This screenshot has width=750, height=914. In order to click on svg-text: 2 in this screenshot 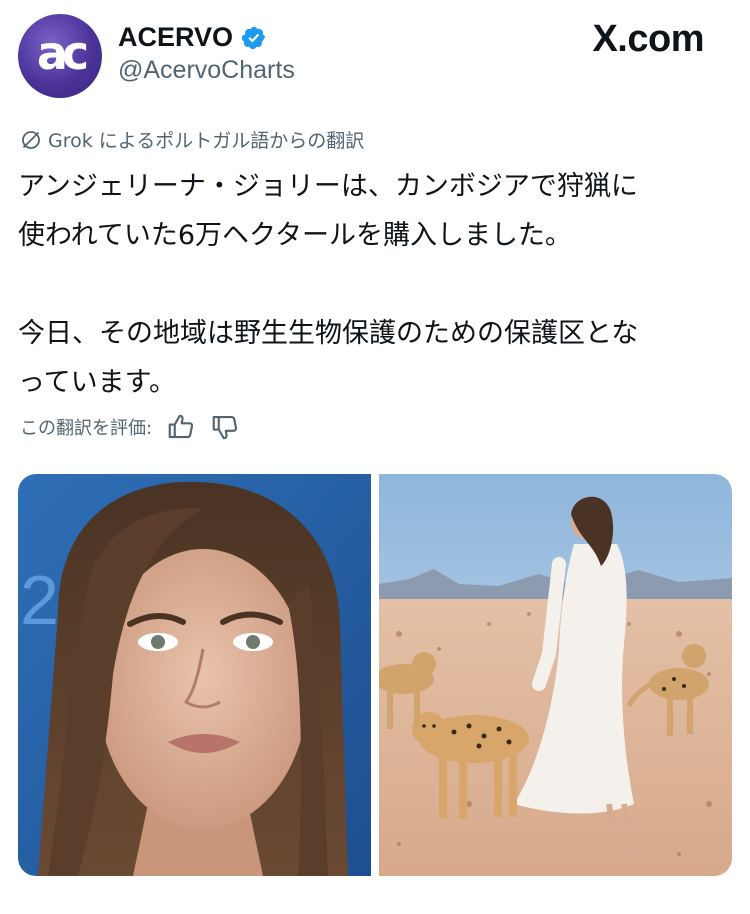, I will do `click(39, 600)`.